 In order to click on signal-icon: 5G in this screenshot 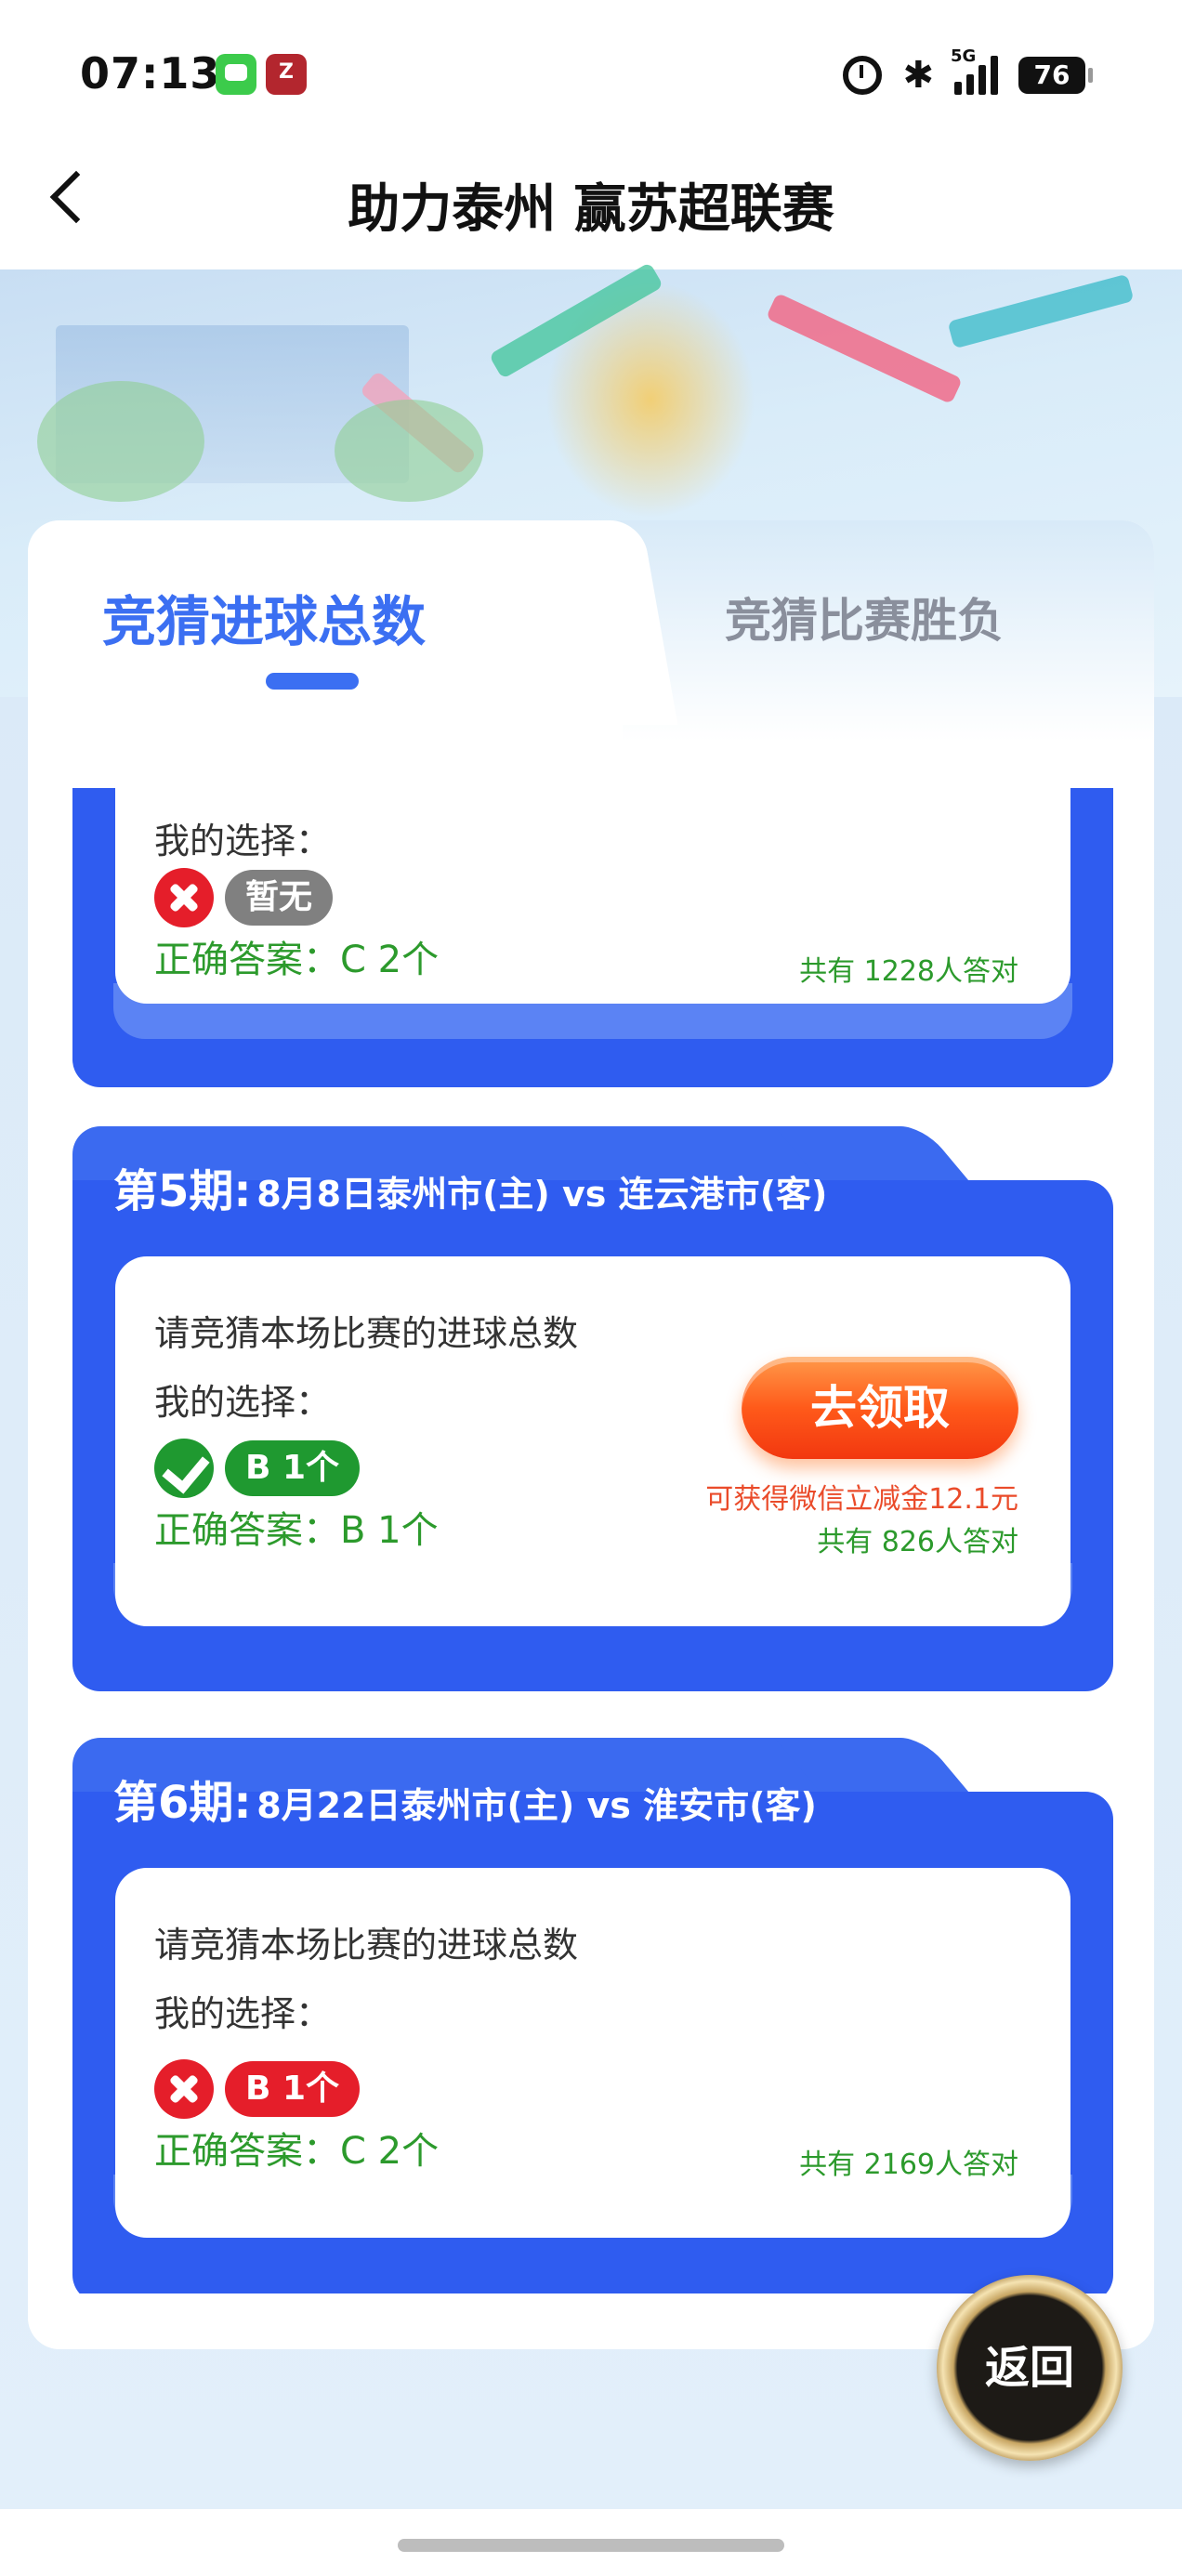, I will do `click(974, 70)`.